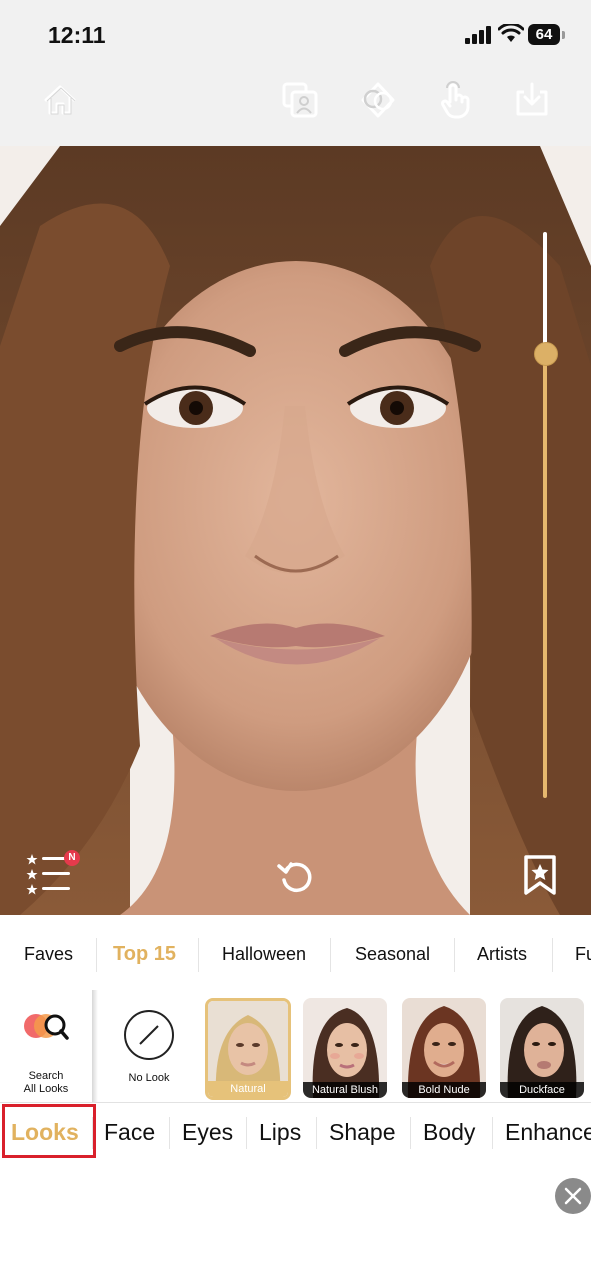 This screenshot has width=591, height=1280. What do you see at coordinates (449, 1132) in the screenshot?
I see `tab-body: Body` at bounding box center [449, 1132].